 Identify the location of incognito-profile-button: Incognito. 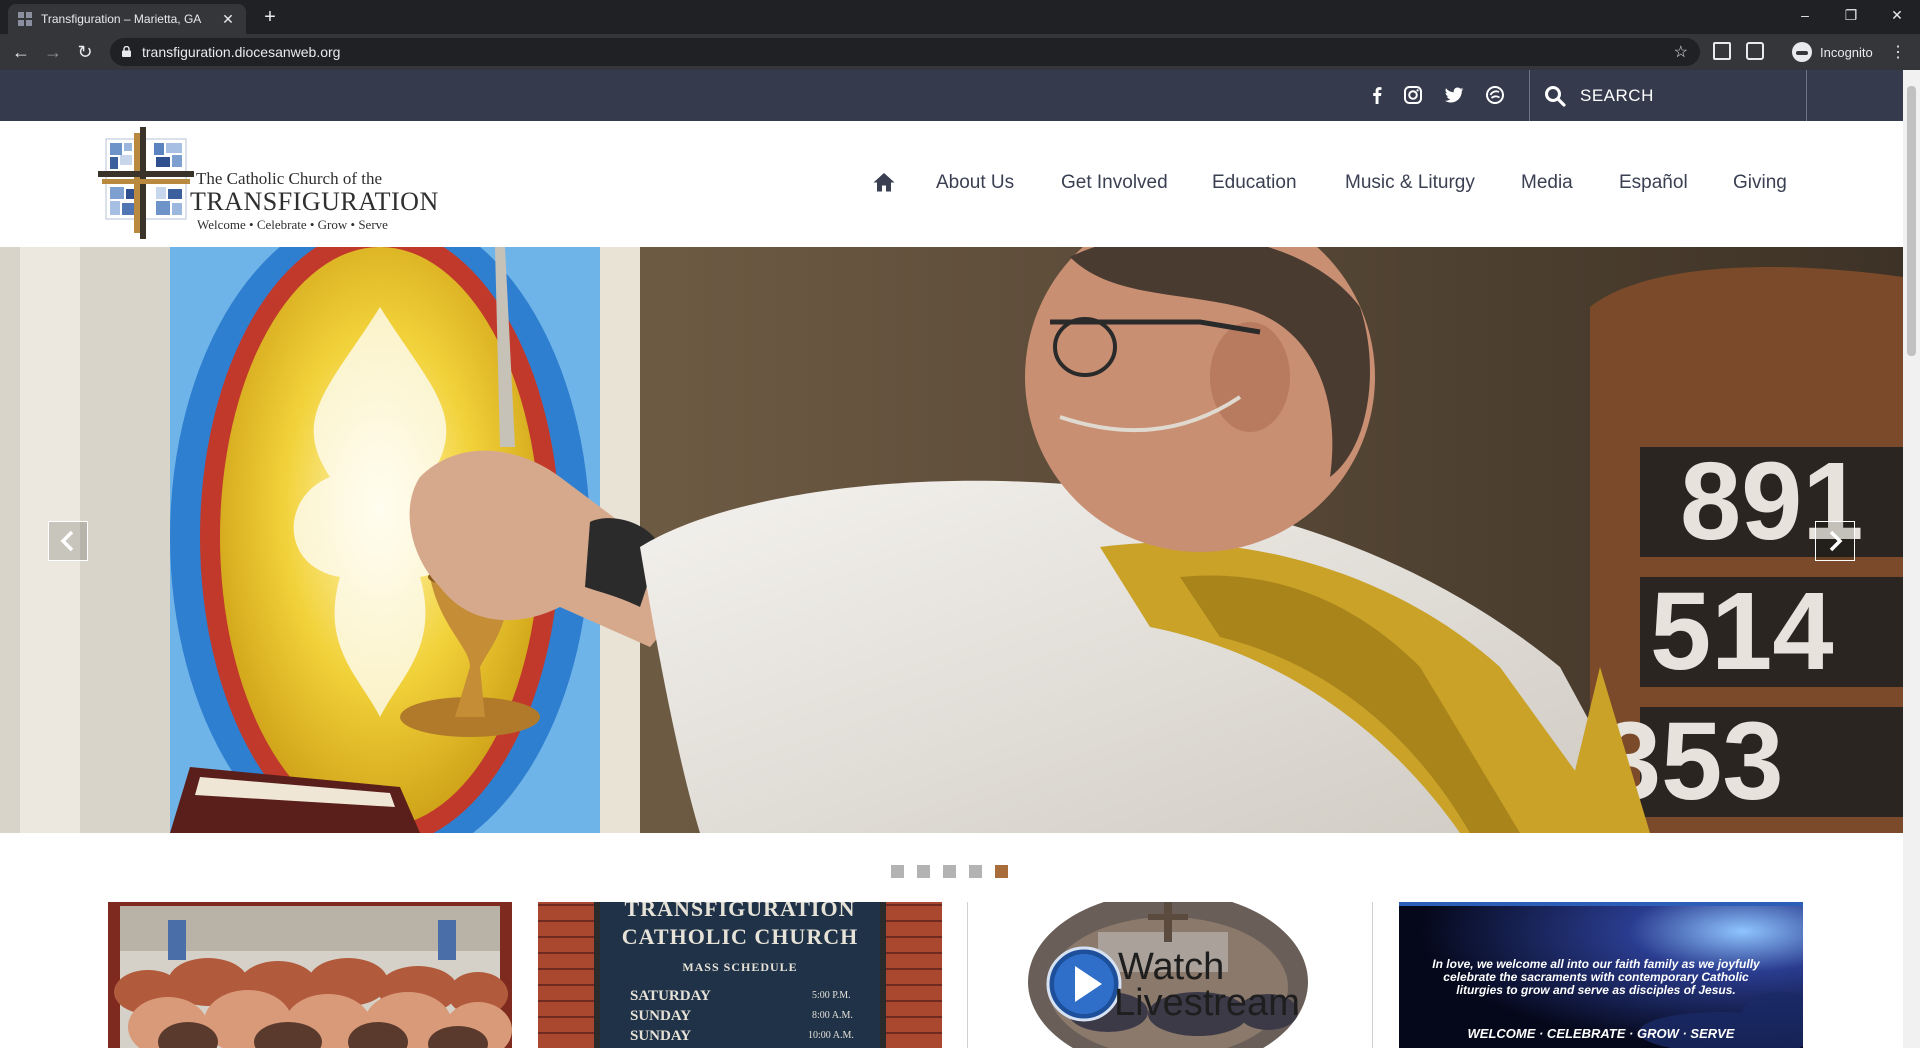
(1834, 52).